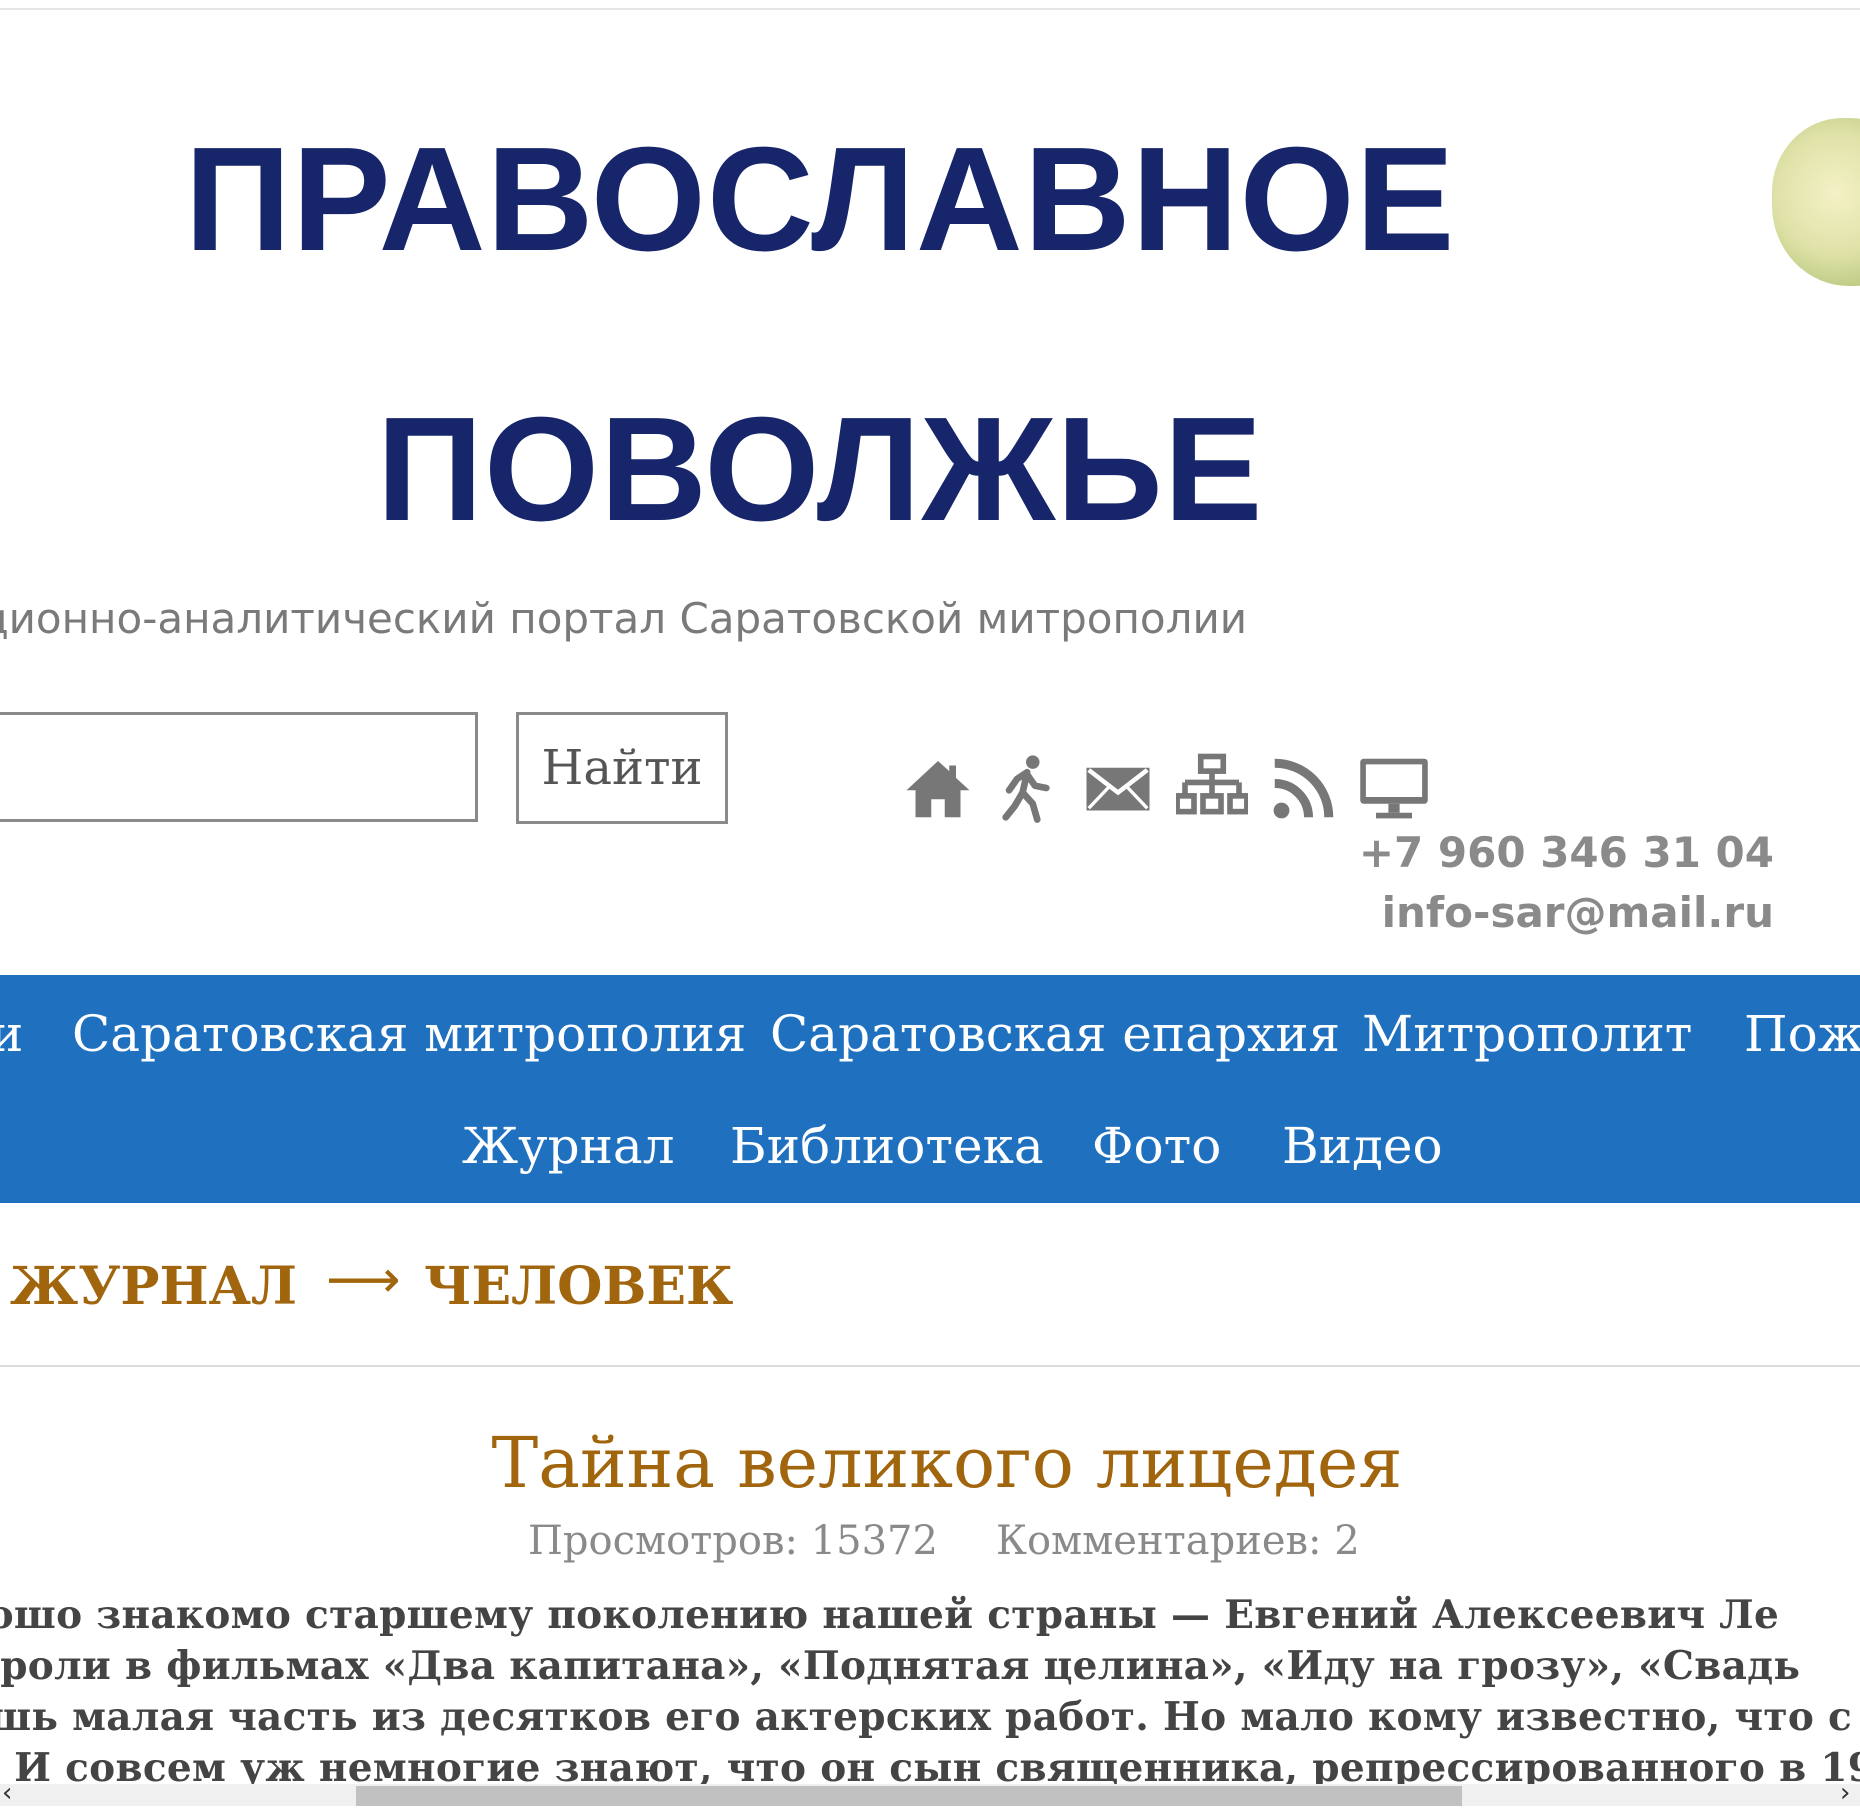 The width and height of the screenshot is (1860, 1808). I want to click on breadcrumb-journal: ЖУРНАЛ, so click(153, 1286).